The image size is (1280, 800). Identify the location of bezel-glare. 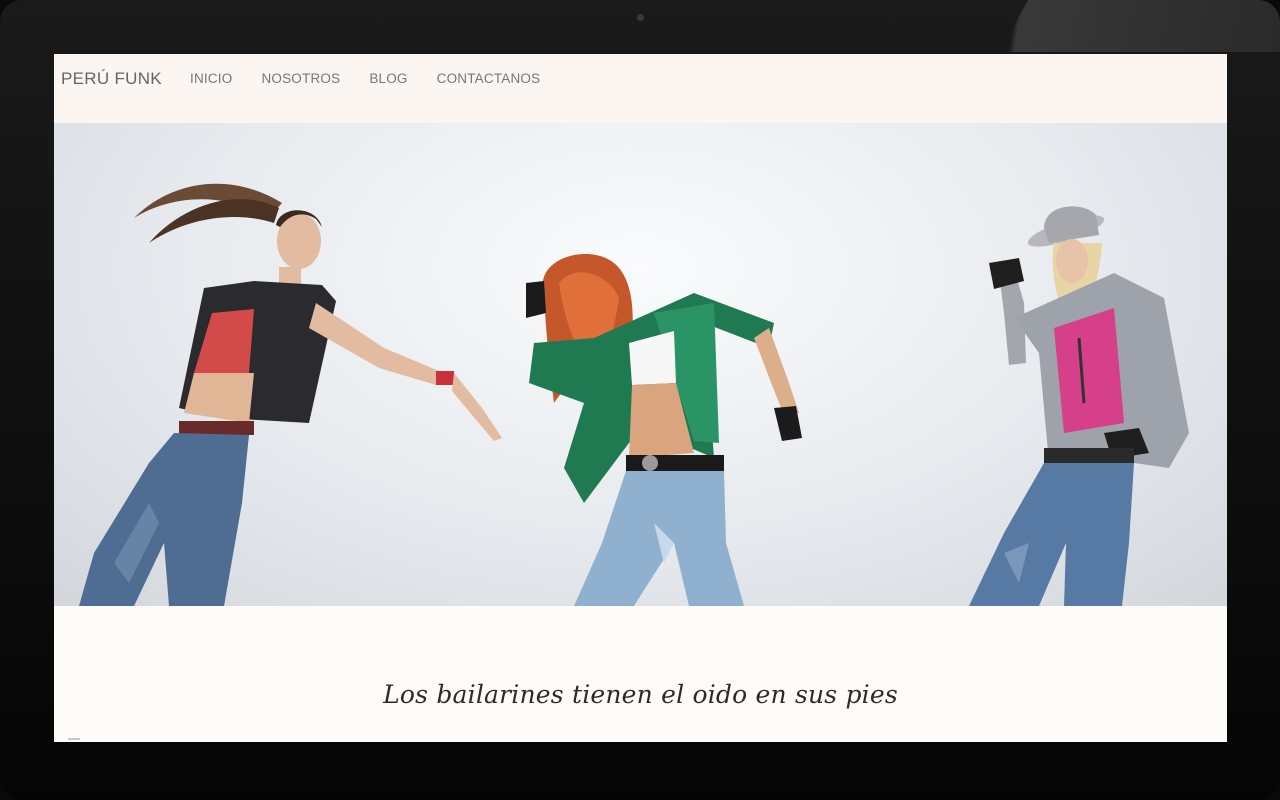
(1140, 26).